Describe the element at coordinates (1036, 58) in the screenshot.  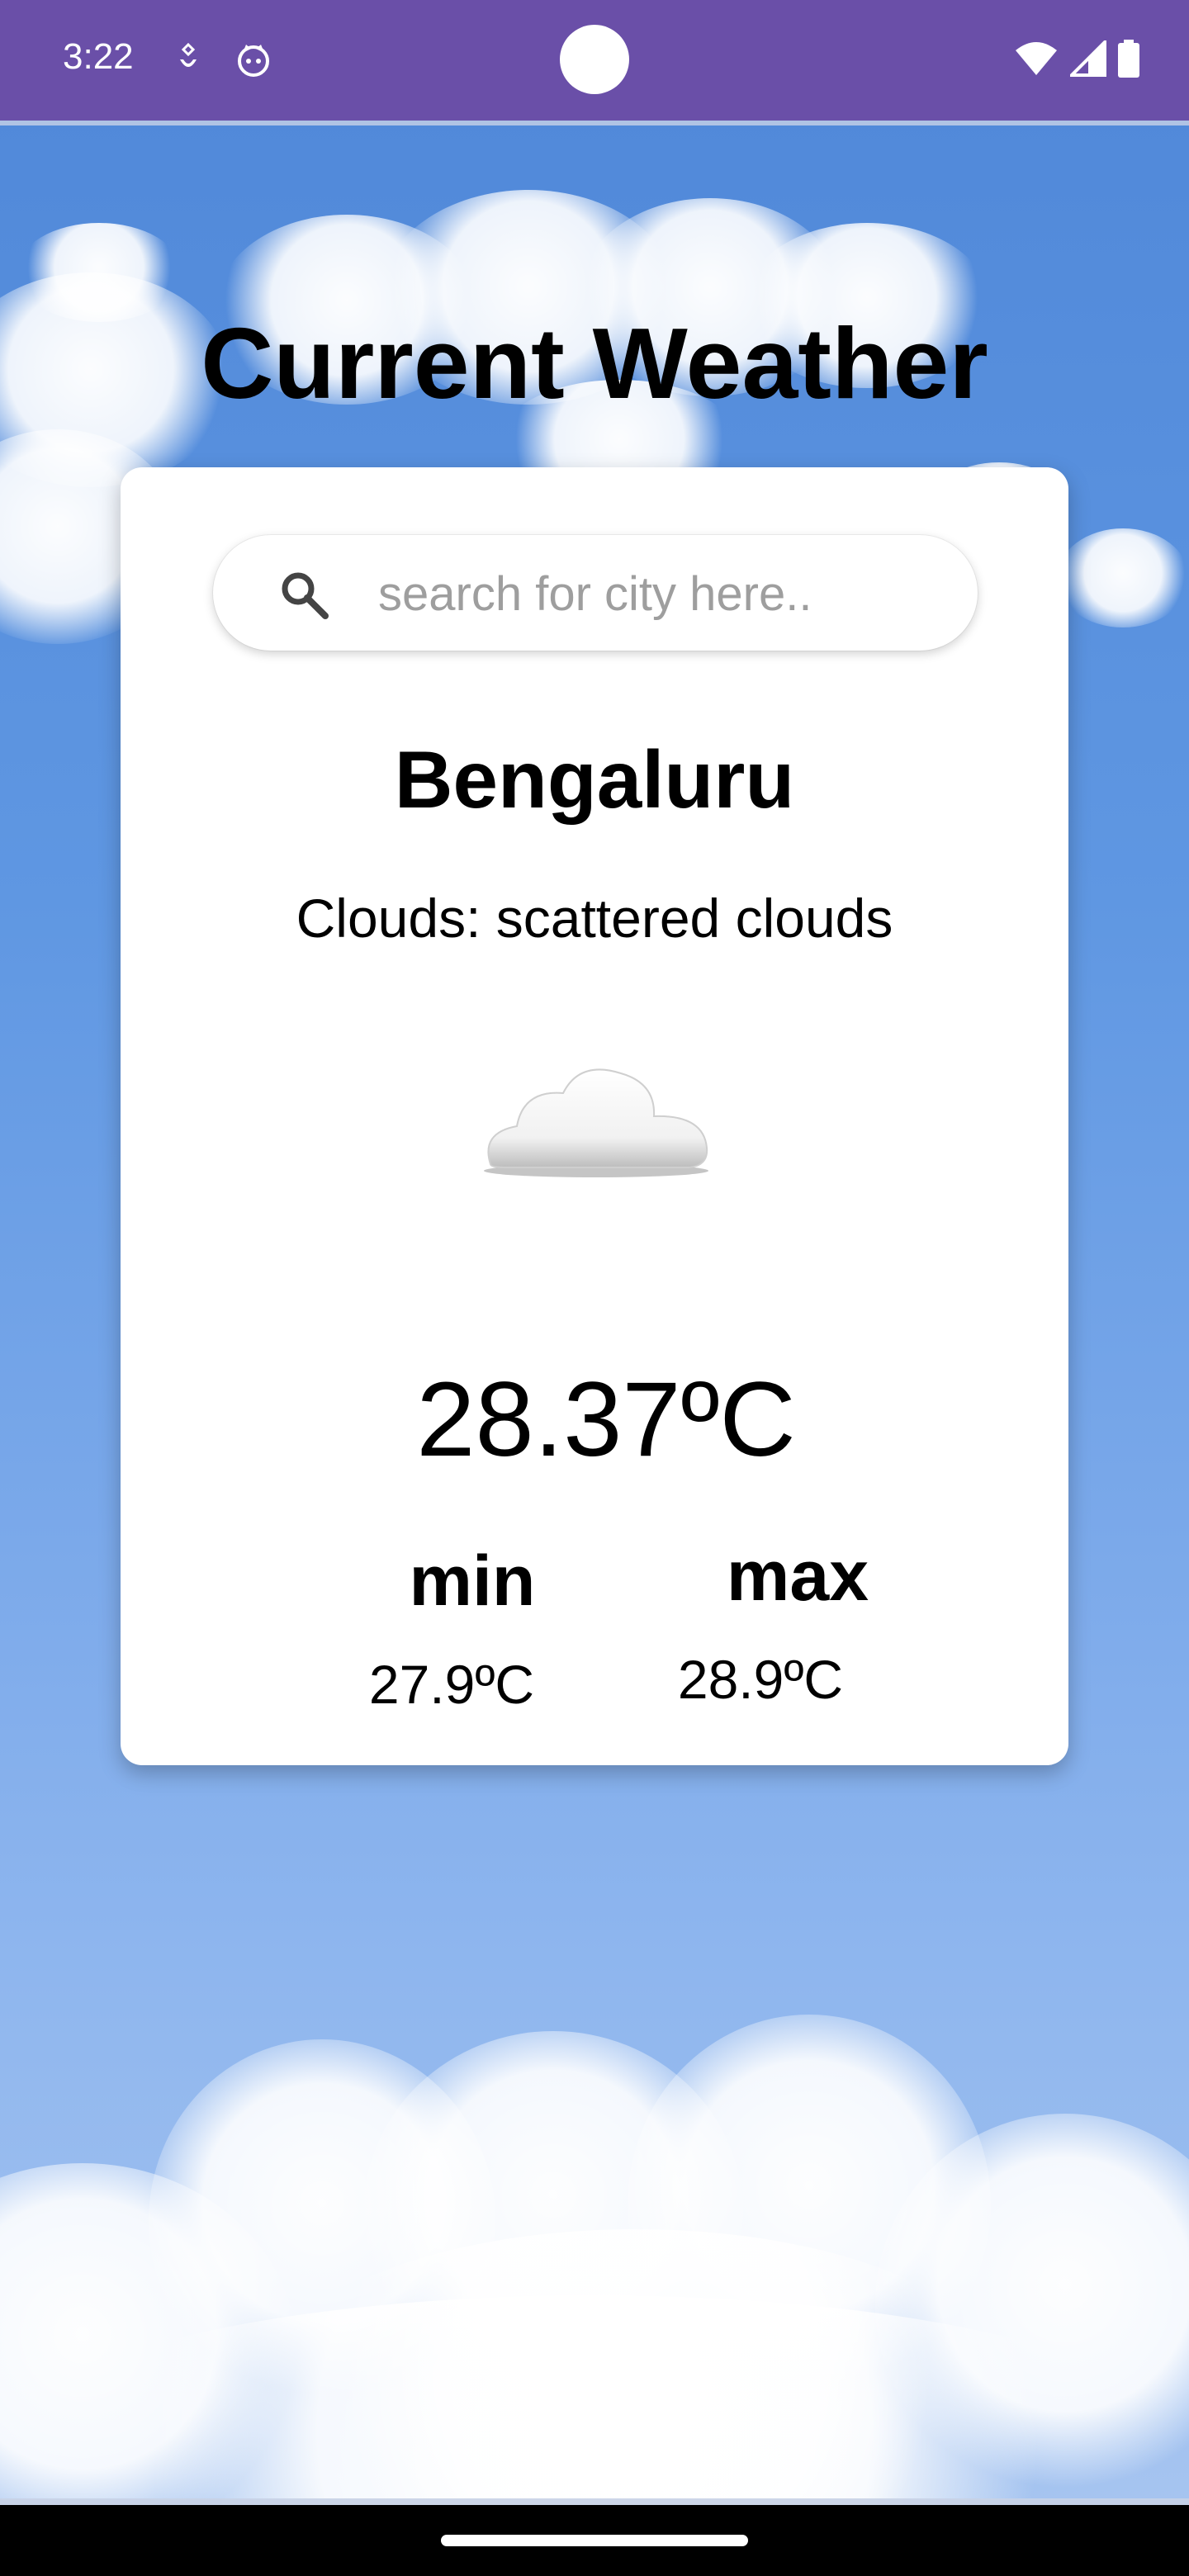
I see `wifi-icon` at that location.